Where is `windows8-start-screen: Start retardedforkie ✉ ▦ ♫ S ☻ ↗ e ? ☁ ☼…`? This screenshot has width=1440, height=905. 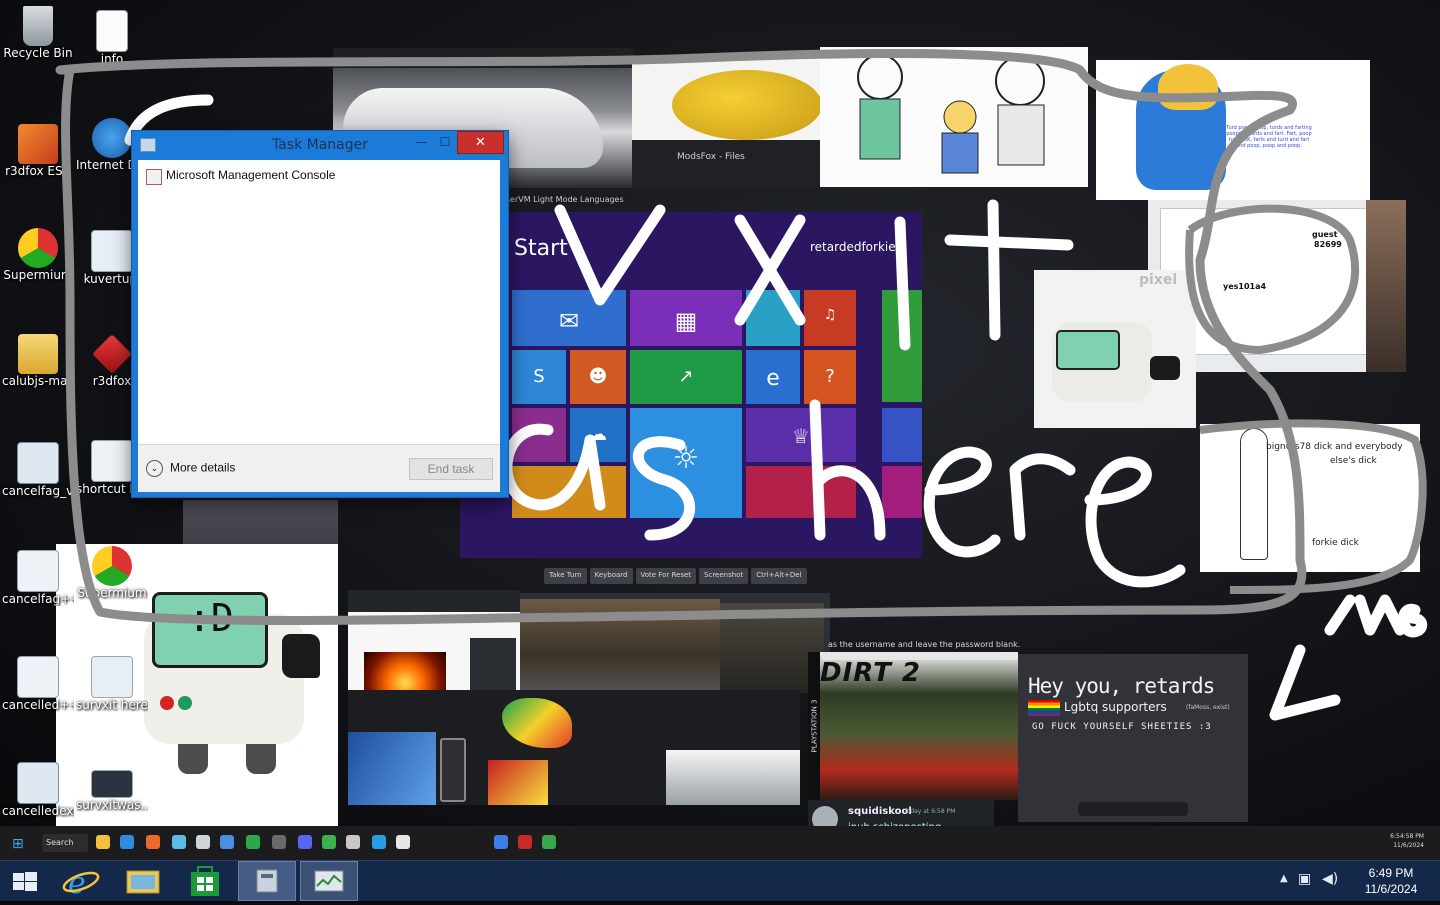
windows8-start-screen: Start retardedforkie ✉ ▦ ♫ S ☻ ↗ e ? ☁ ☼… is located at coordinates (691, 385).